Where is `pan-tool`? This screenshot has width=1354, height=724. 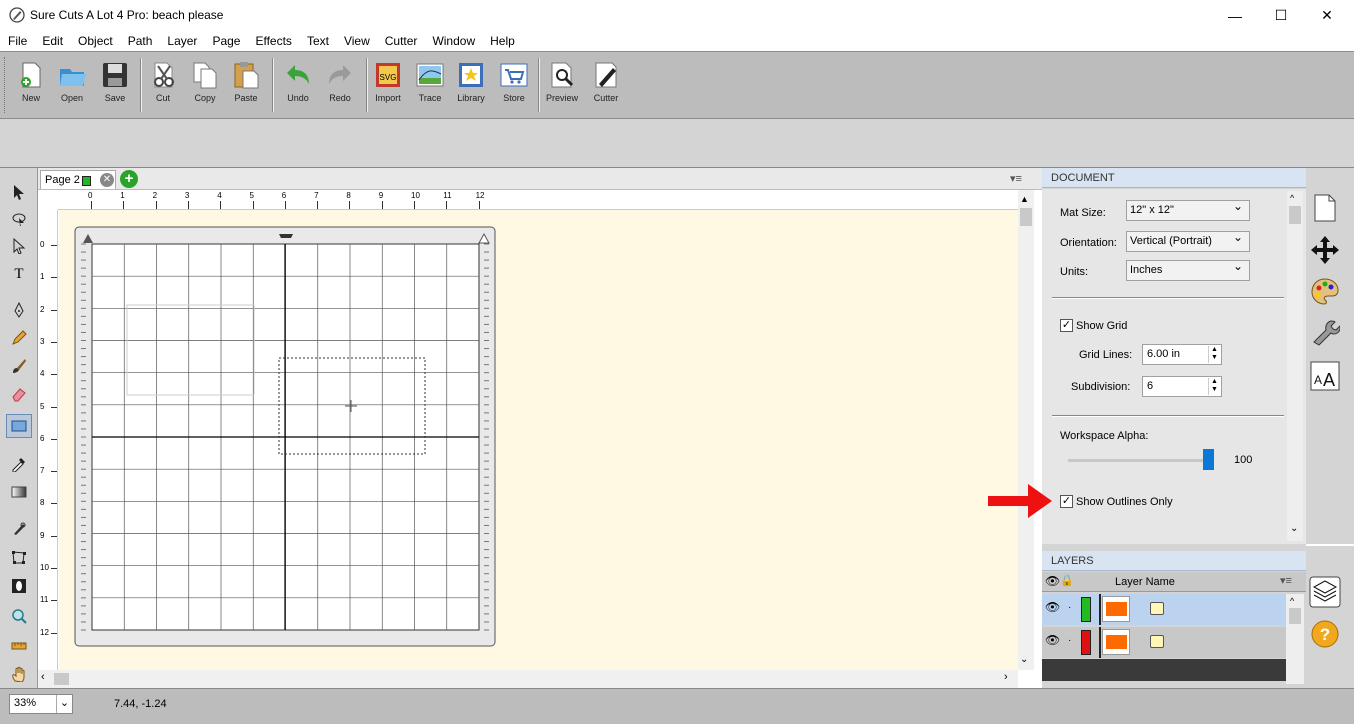
pan-tool is located at coordinates (19, 674).